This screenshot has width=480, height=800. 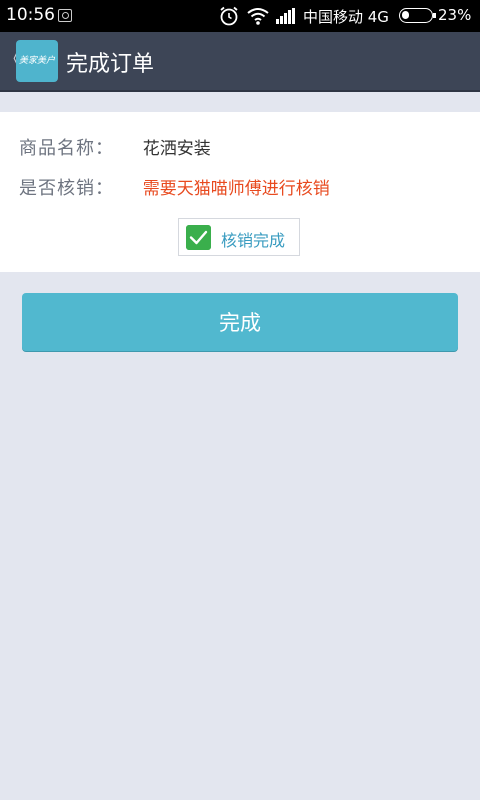 I want to click on status-time: 10:56, so click(x=30, y=15).